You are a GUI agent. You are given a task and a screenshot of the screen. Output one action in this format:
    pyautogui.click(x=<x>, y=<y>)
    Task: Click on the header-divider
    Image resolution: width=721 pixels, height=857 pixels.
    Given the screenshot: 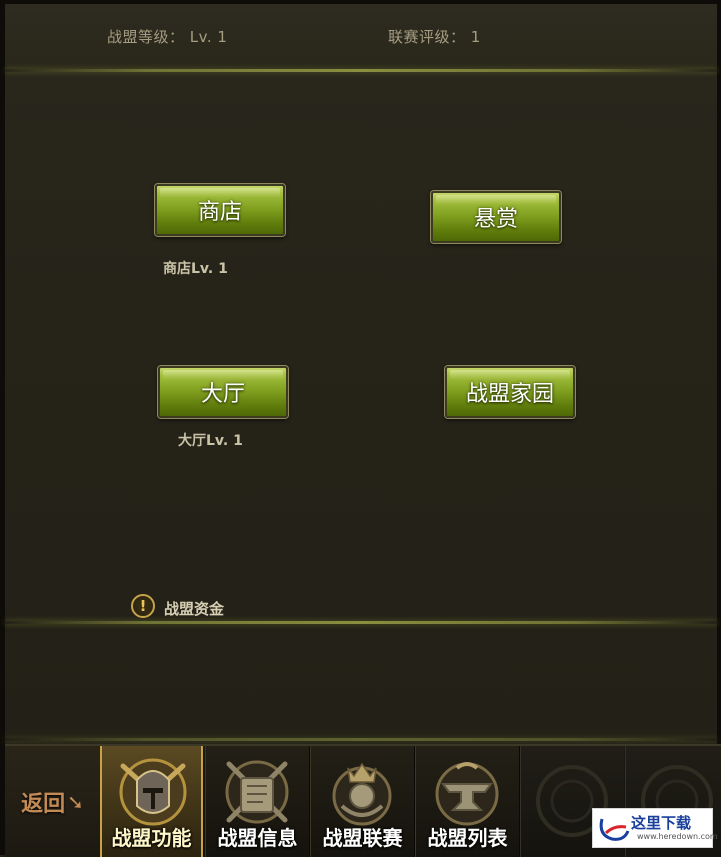 What is the action you would take?
    pyautogui.click(x=361, y=70)
    